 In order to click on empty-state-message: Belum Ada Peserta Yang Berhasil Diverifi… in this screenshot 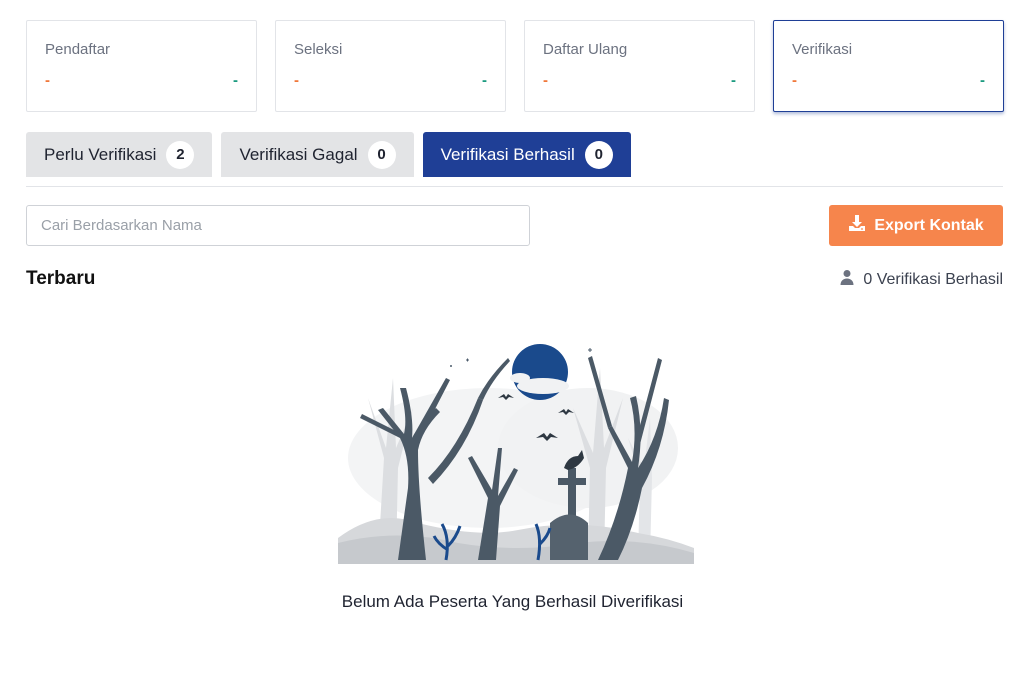, I will do `click(512, 601)`.